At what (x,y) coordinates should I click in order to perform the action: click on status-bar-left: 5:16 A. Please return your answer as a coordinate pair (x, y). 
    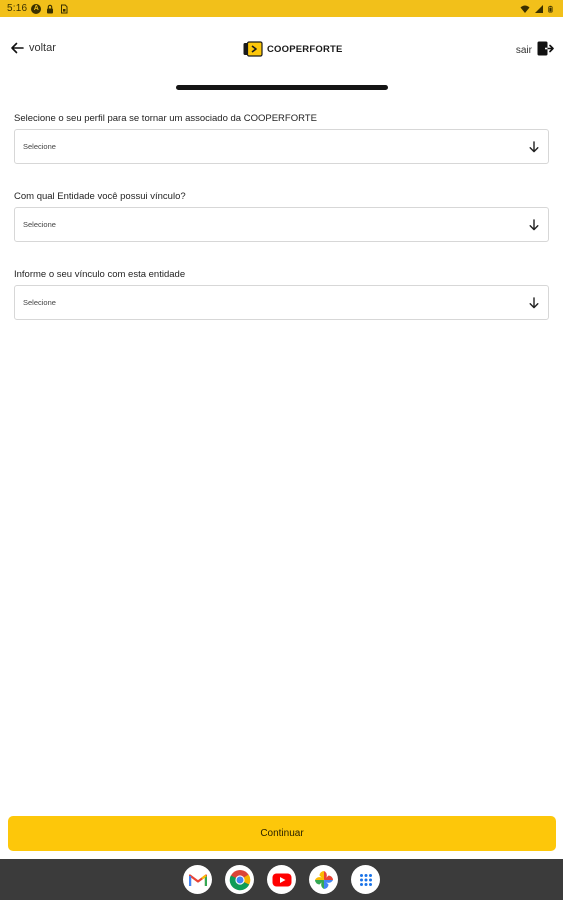
    Looking at the image, I should click on (38, 8).